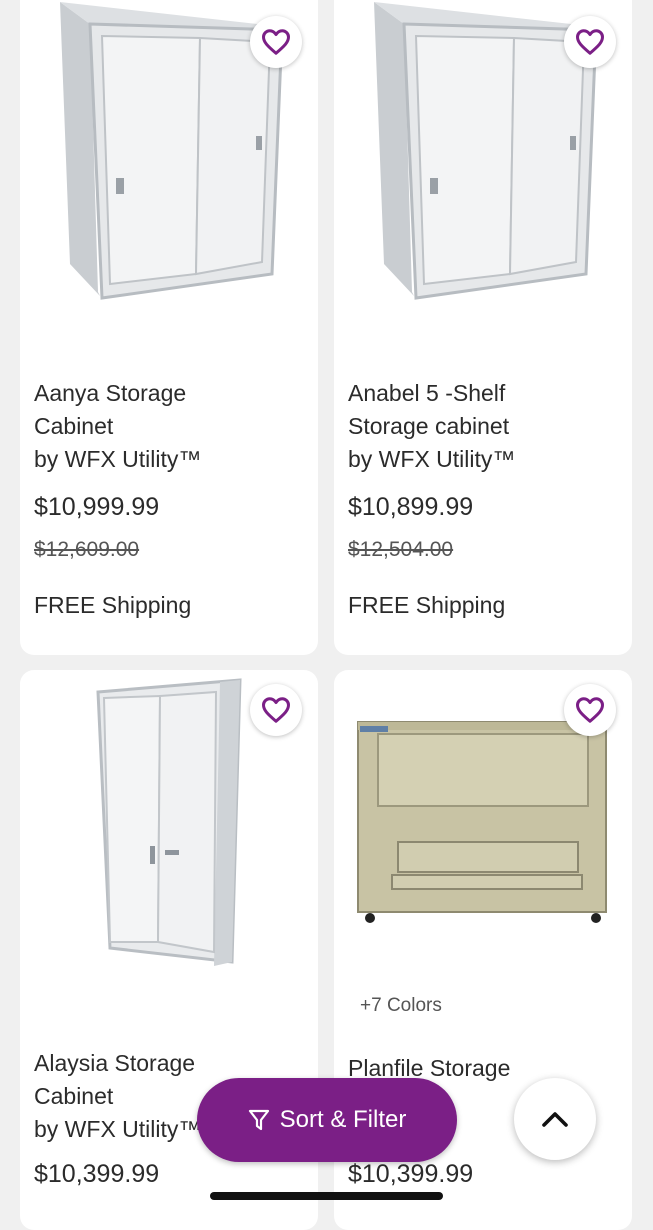  What do you see at coordinates (74, 426) in the screenshot?
I see `product-title-line: Cabinet` at bounding box center [74, 426].